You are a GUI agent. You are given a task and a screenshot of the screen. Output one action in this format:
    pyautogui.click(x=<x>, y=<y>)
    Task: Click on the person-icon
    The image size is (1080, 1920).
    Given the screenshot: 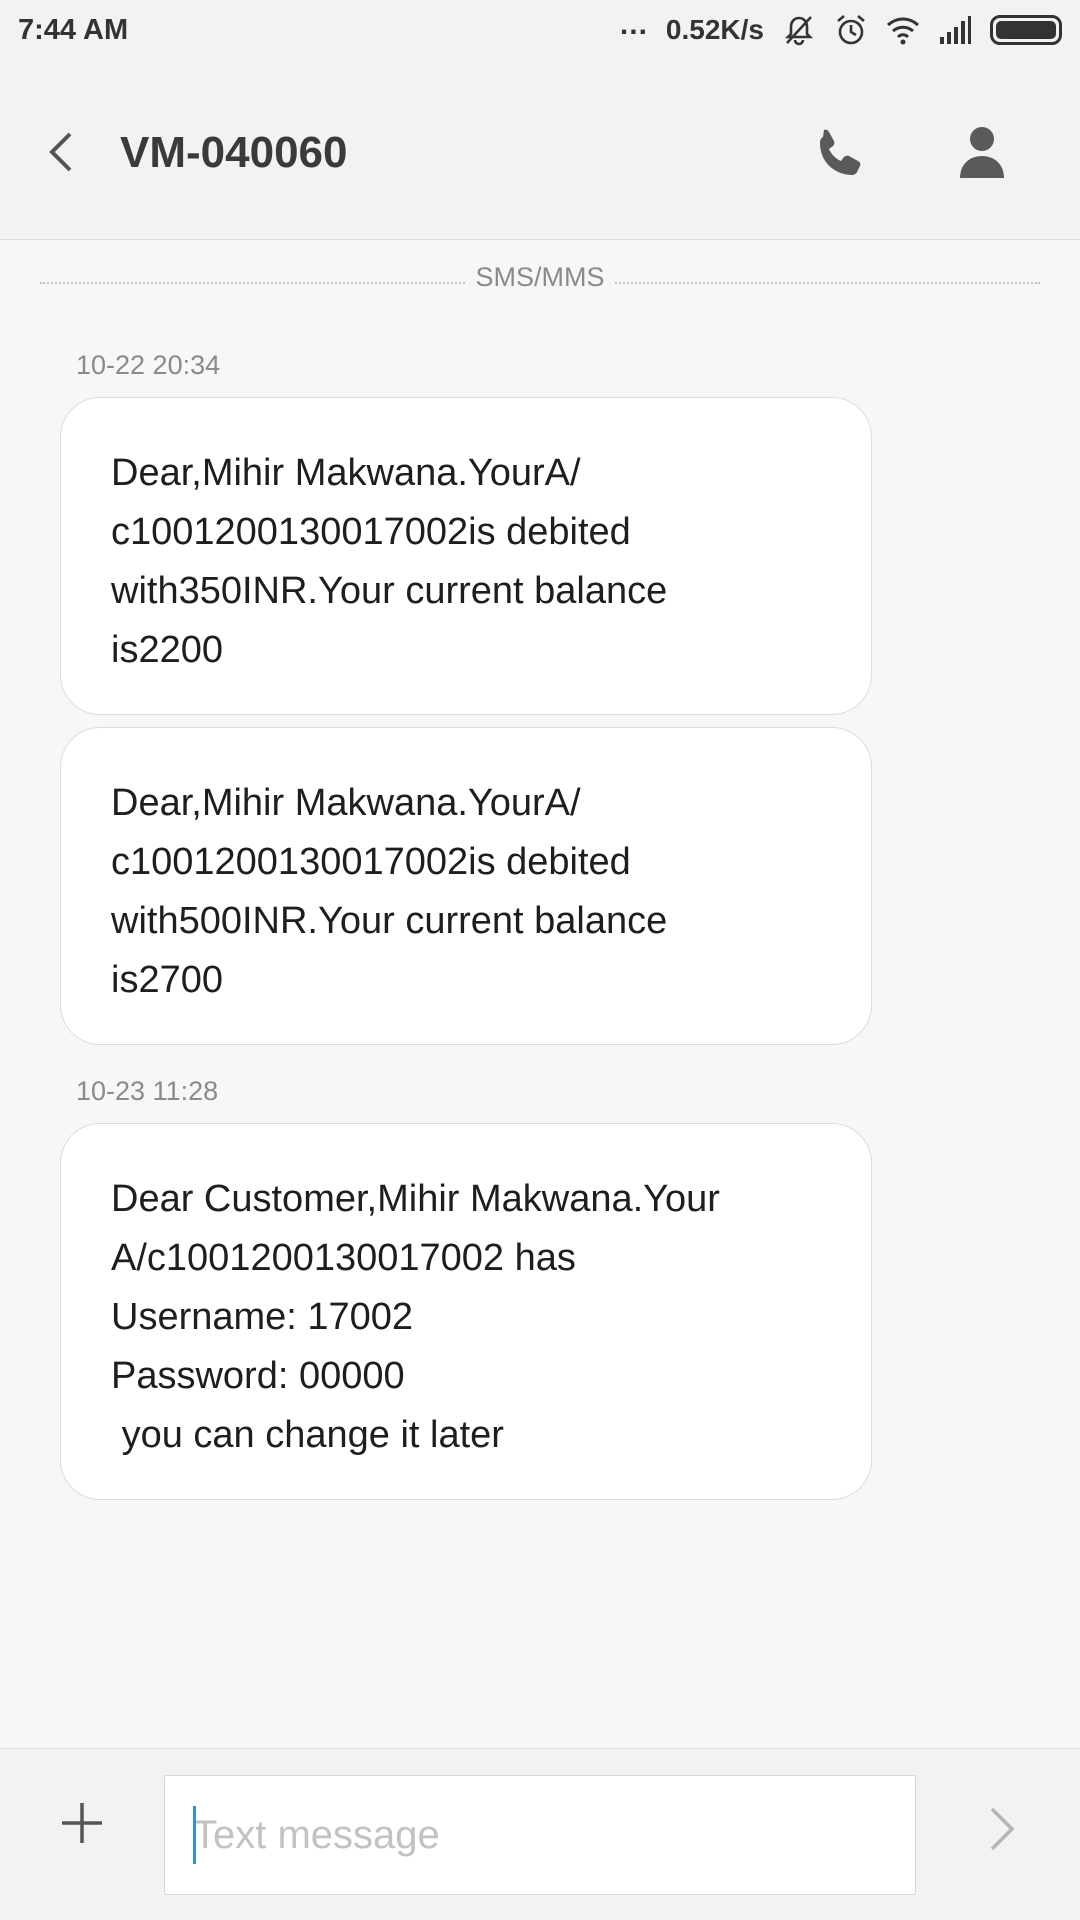 What is the action you would take?
    pyautogui.click(x=982, y=152)
    